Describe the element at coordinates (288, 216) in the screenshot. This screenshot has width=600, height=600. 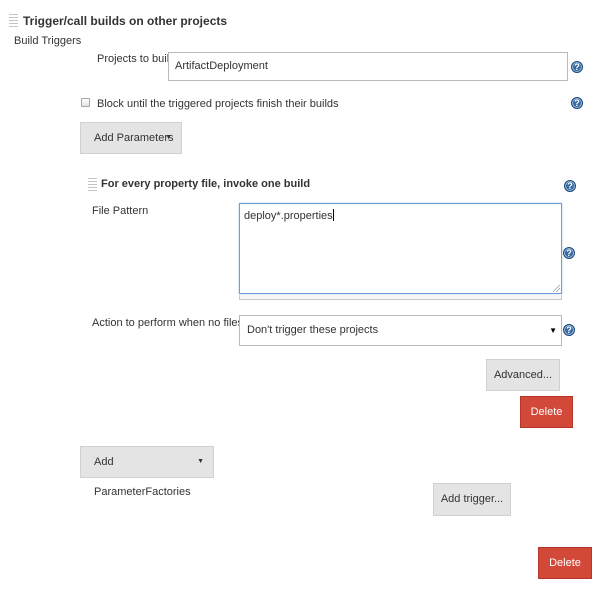
I see `file-pattern-value: deploy*.properties` at that location.